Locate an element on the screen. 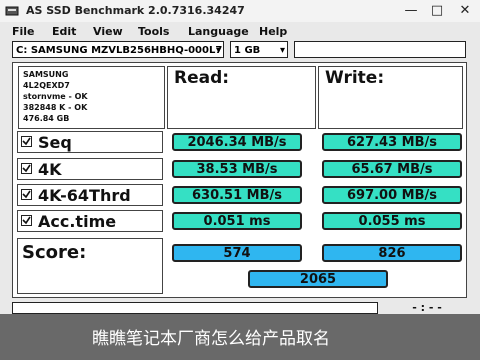 The width and height of the screenshot is (480, 360). menu-tools: Tools is located at coordinates (153, 31).